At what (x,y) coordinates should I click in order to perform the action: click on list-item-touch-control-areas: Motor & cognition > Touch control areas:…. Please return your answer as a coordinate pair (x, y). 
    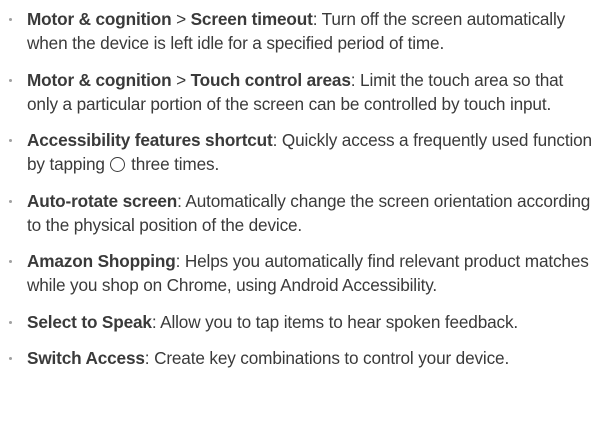
    Looking at the image, I should click on (296, 92).